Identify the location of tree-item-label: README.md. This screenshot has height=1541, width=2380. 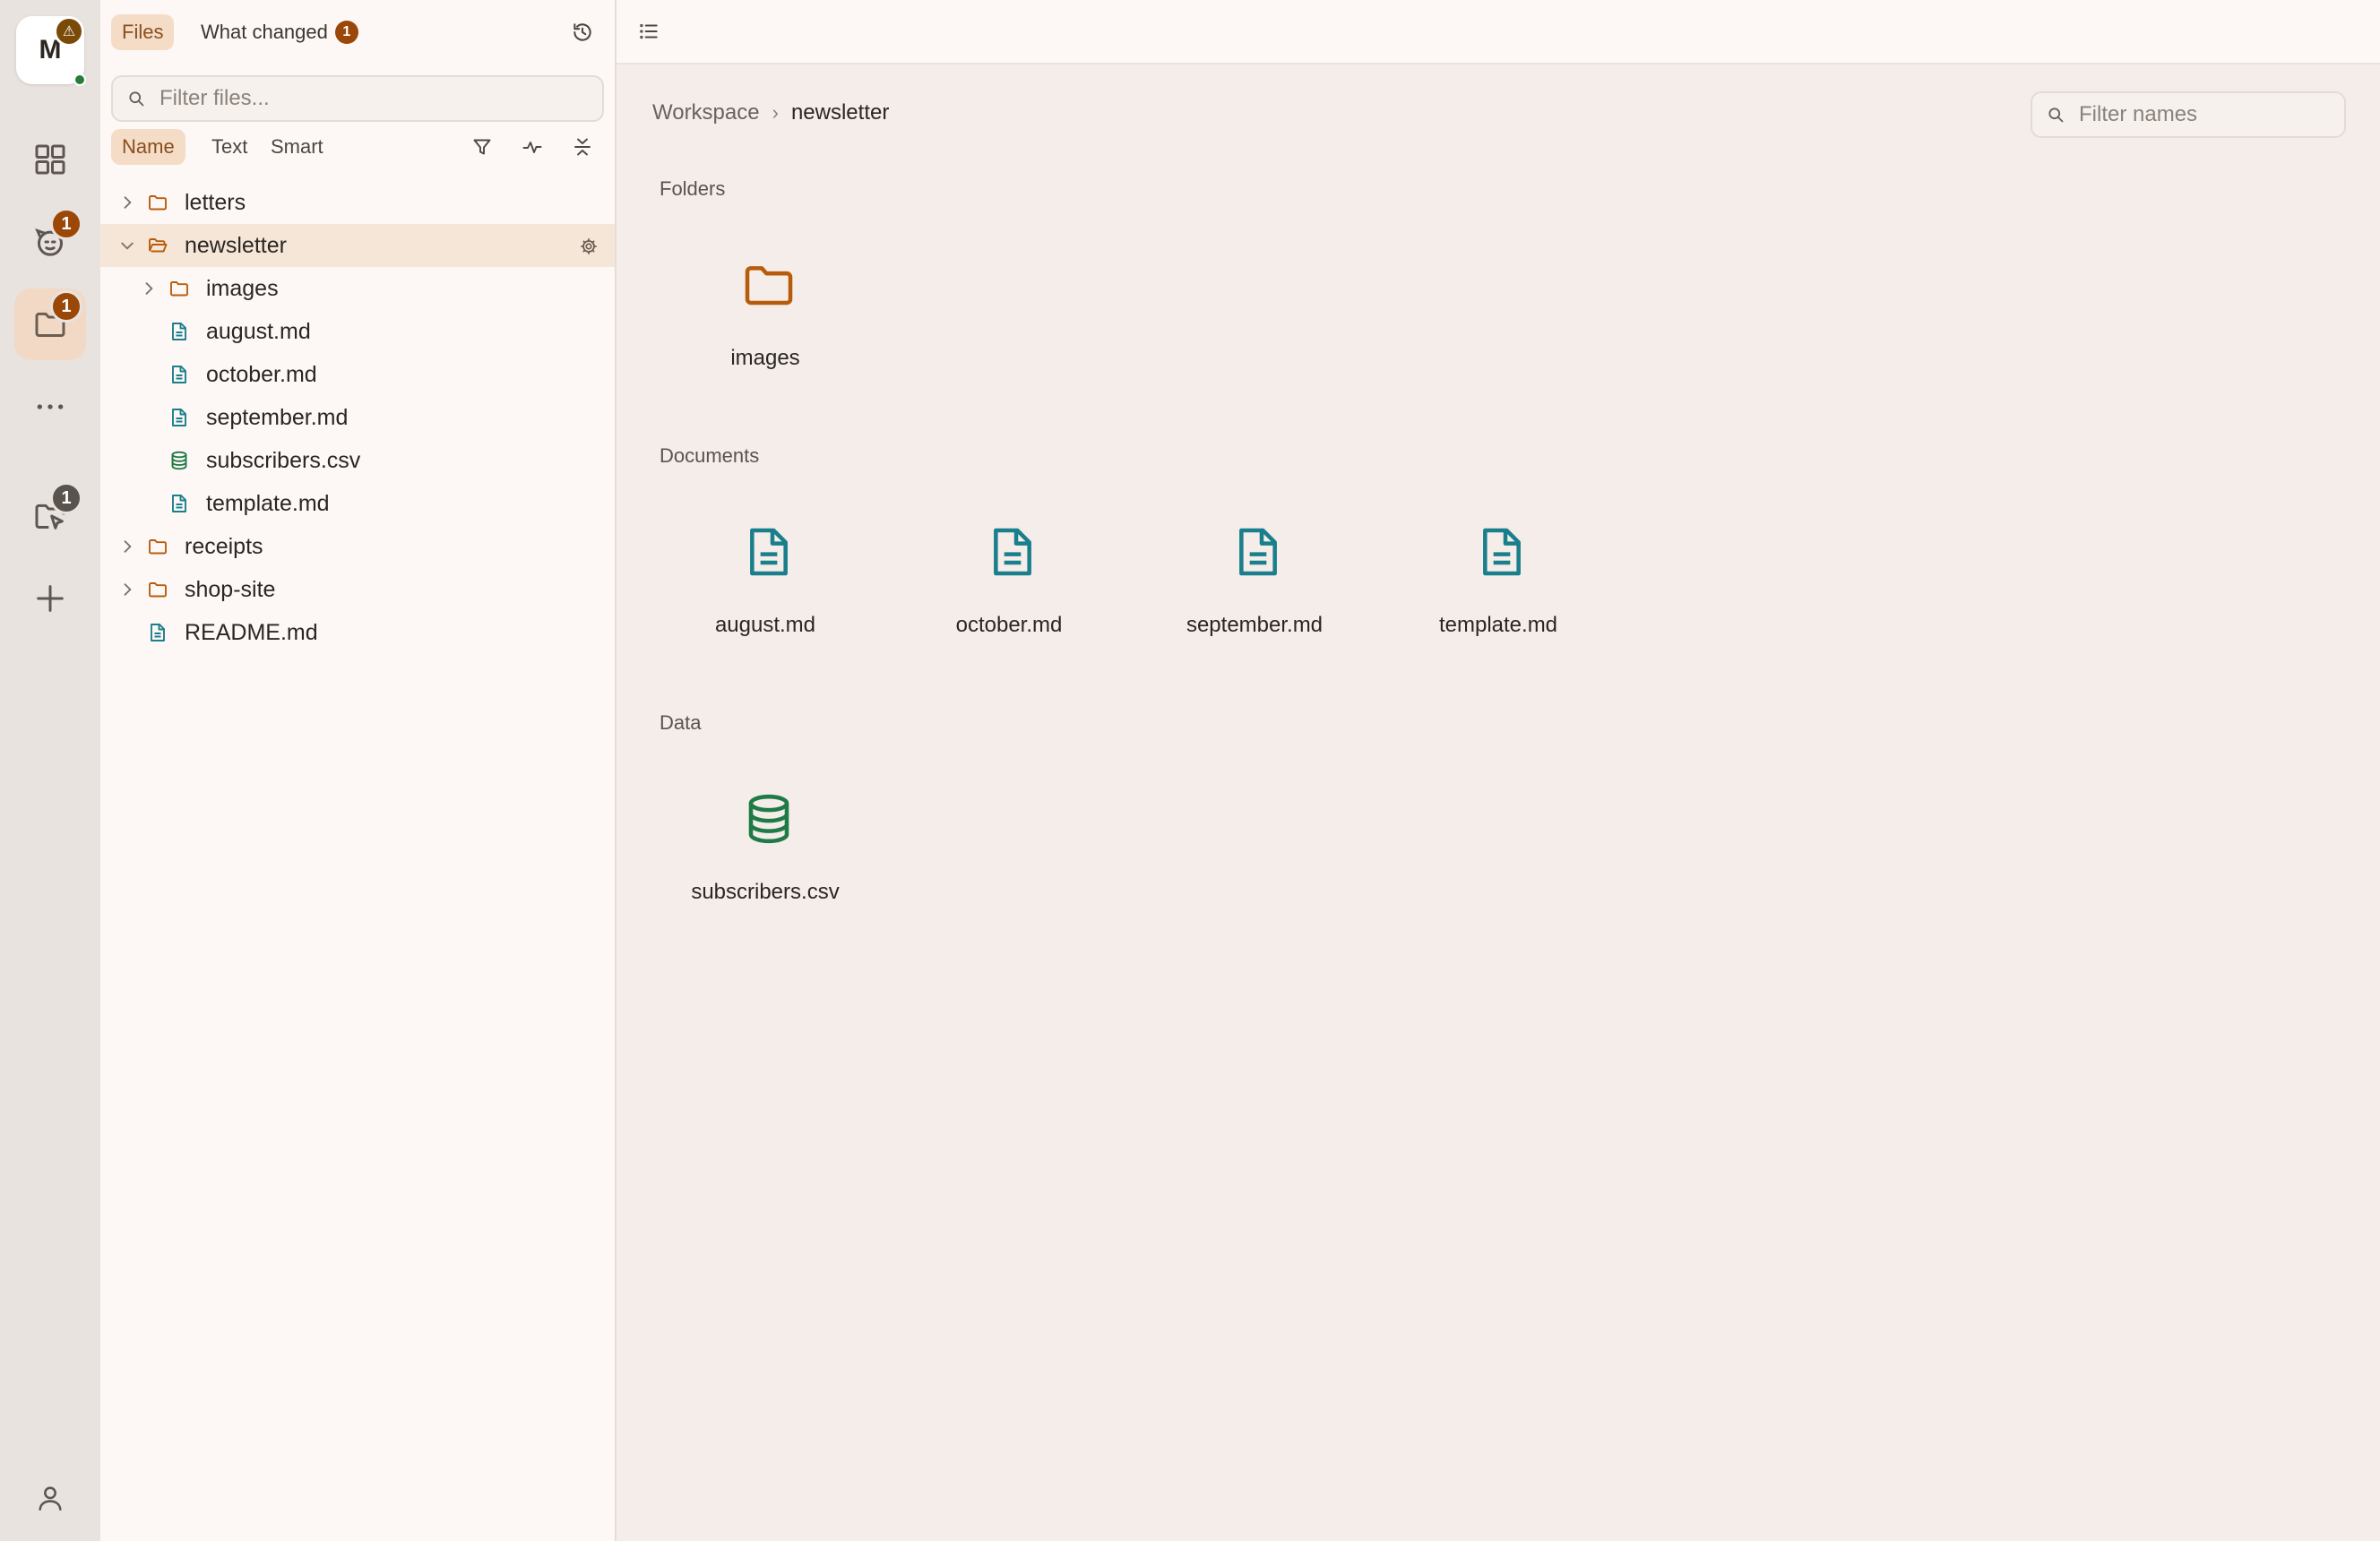
(252, 632).